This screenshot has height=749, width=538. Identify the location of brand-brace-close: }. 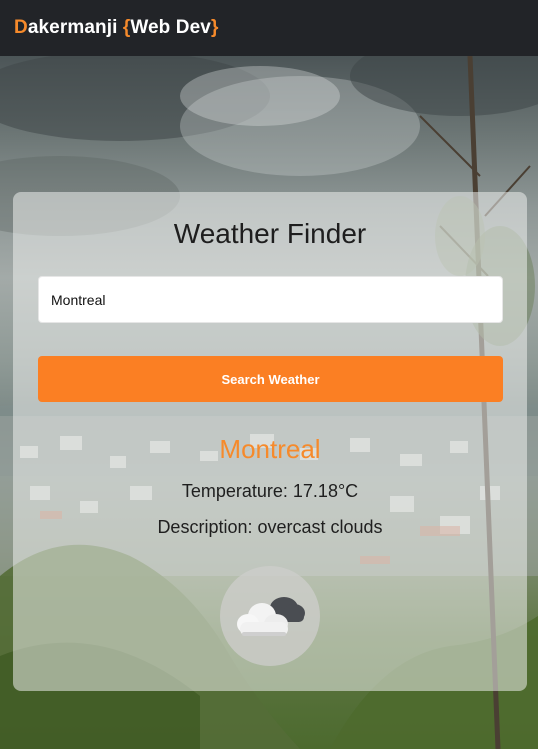
(214, 27).